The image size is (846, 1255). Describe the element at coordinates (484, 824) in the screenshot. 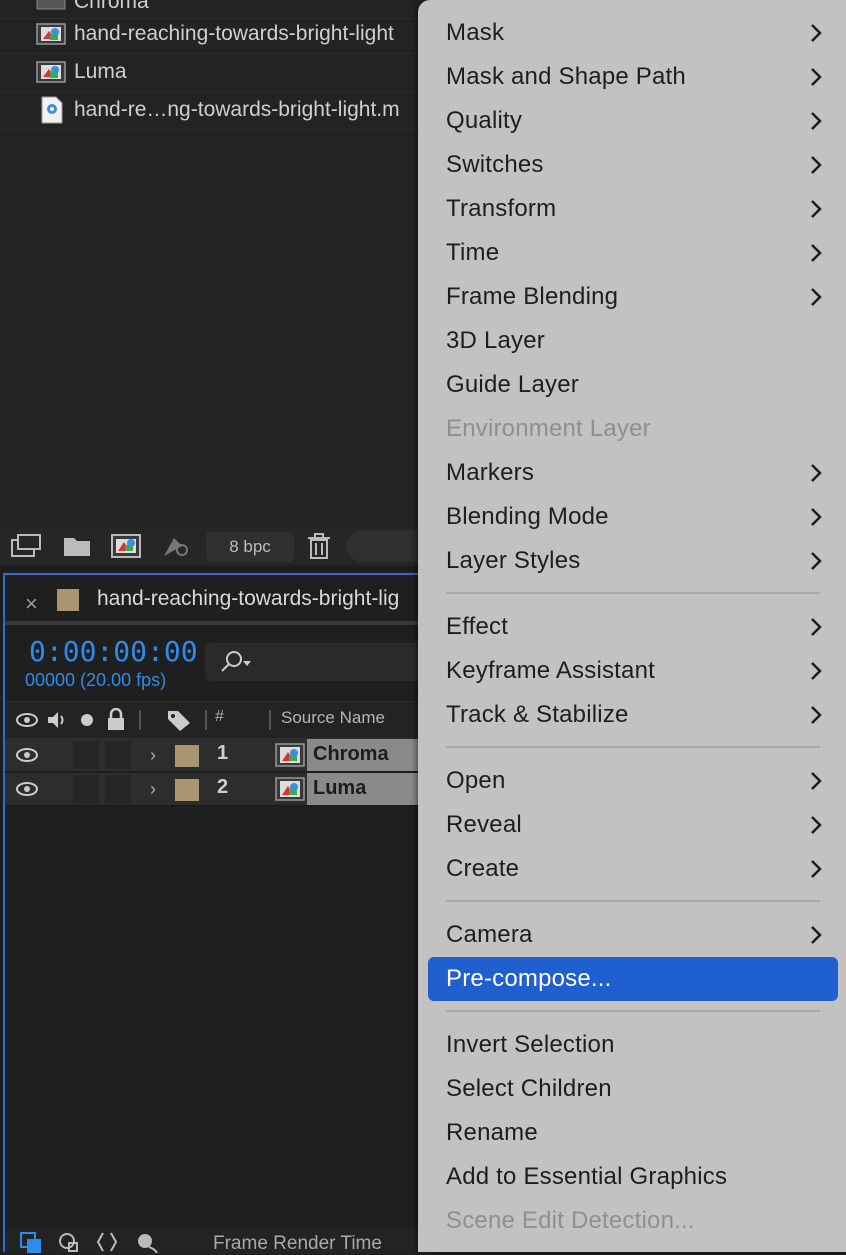

I see `menu-item-label: Reveal` at that location.